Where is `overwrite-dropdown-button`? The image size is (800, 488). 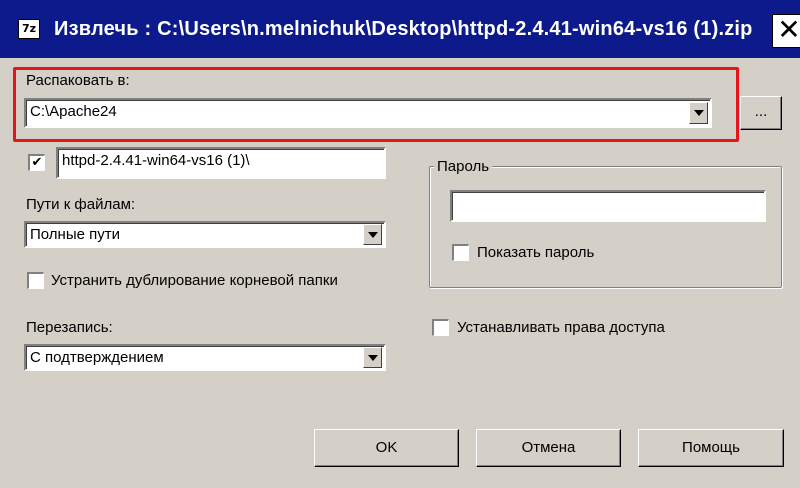
overwrite-dropdown-button is located at coordinates (372, 357).